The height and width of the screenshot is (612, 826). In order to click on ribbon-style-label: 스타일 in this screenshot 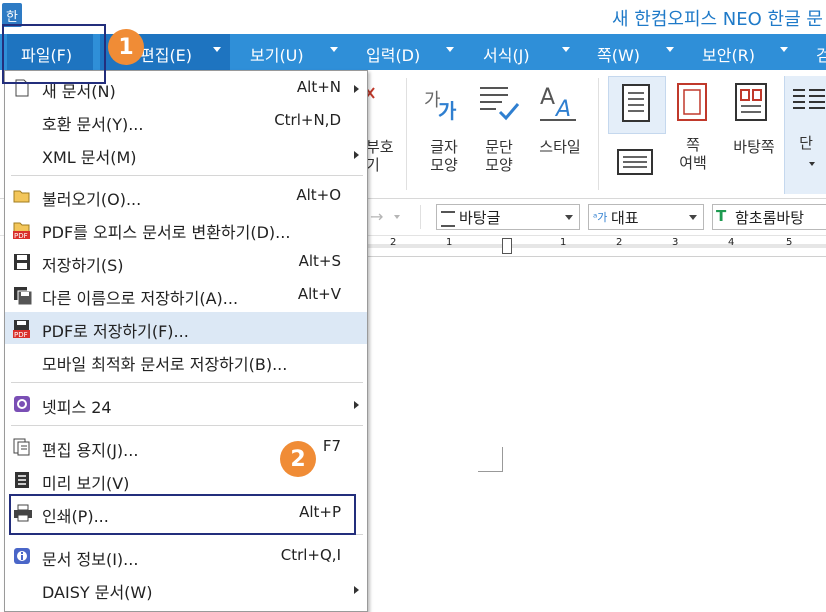, I will do `click(560, 147)`.